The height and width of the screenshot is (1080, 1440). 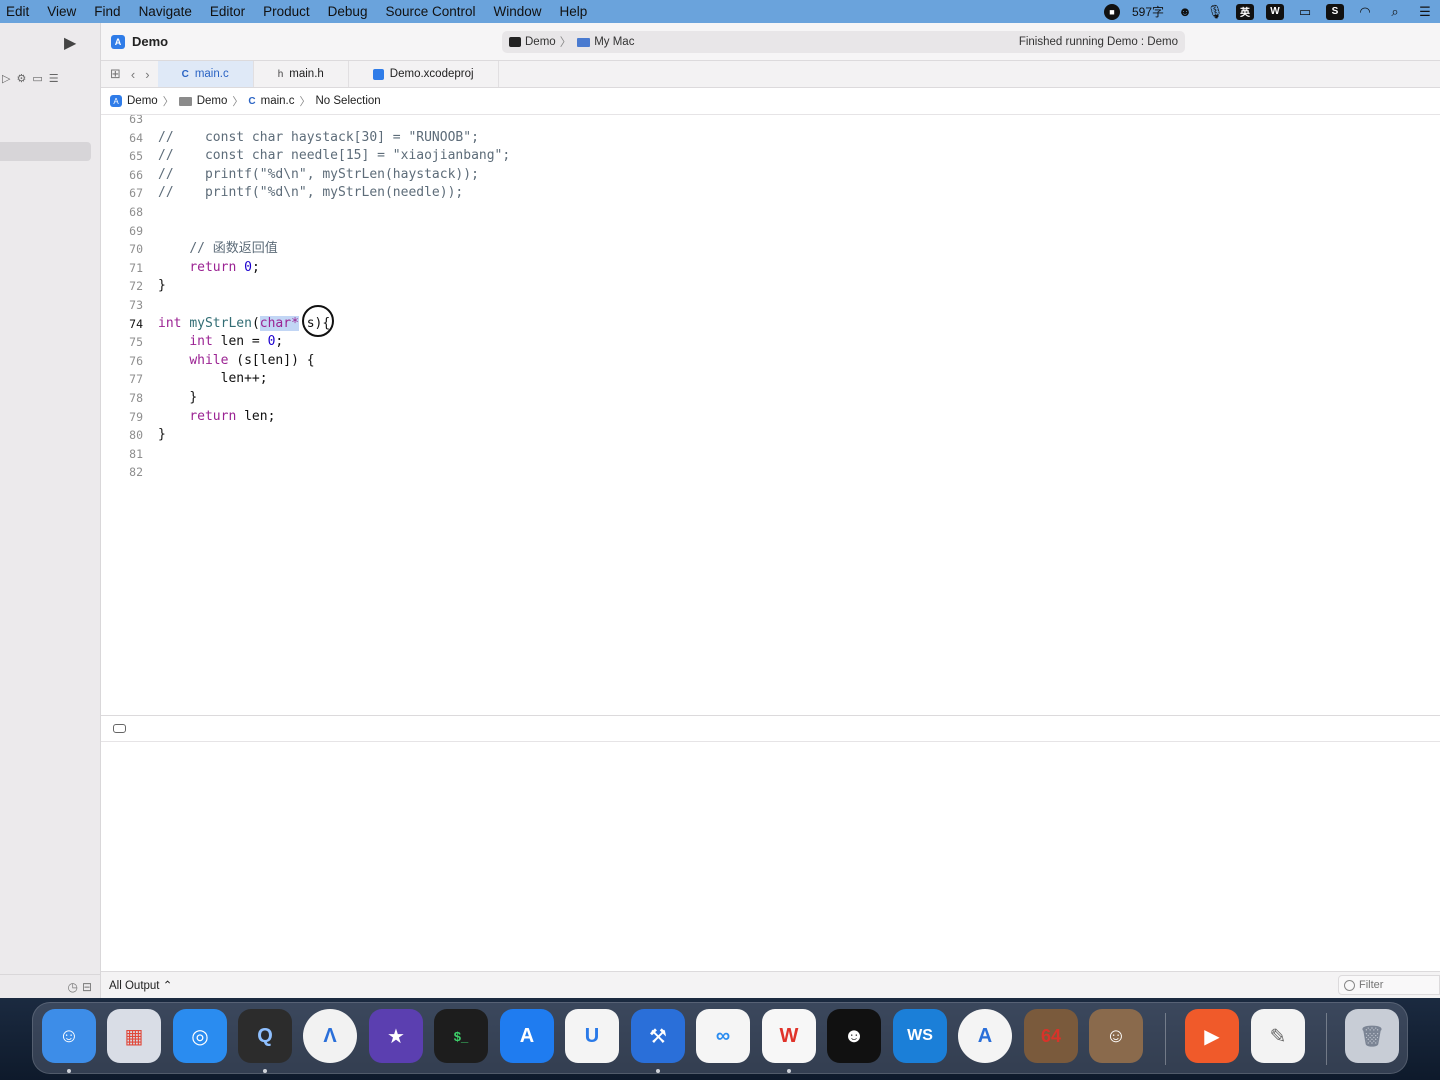 I want to click on finder-icon: ☺, so click(x=69, y=1036).